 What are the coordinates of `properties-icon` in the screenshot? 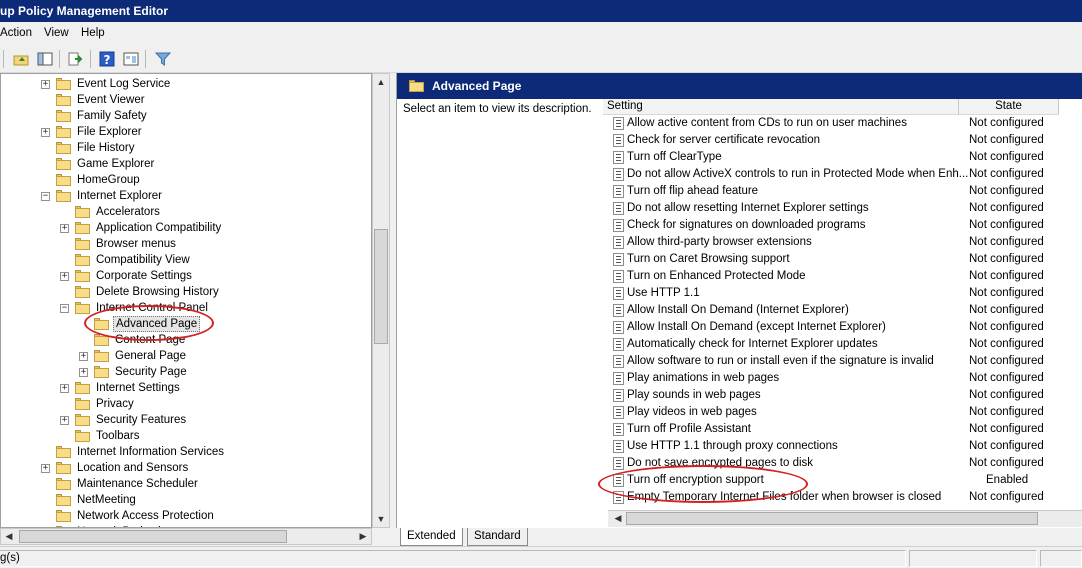 It's located at (131, 59).